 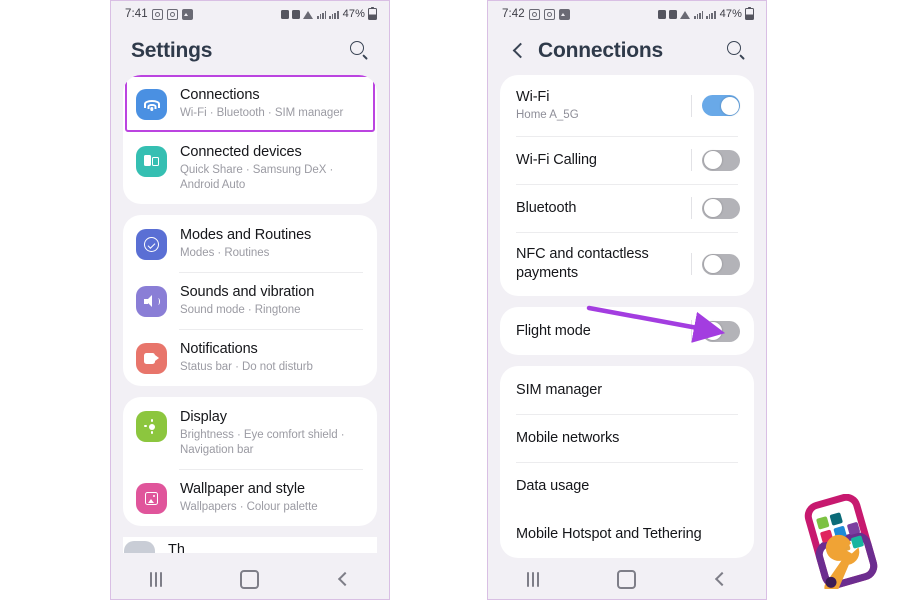 I want to click on connections-item-text: SIM manager, so click(x=628, y=390).